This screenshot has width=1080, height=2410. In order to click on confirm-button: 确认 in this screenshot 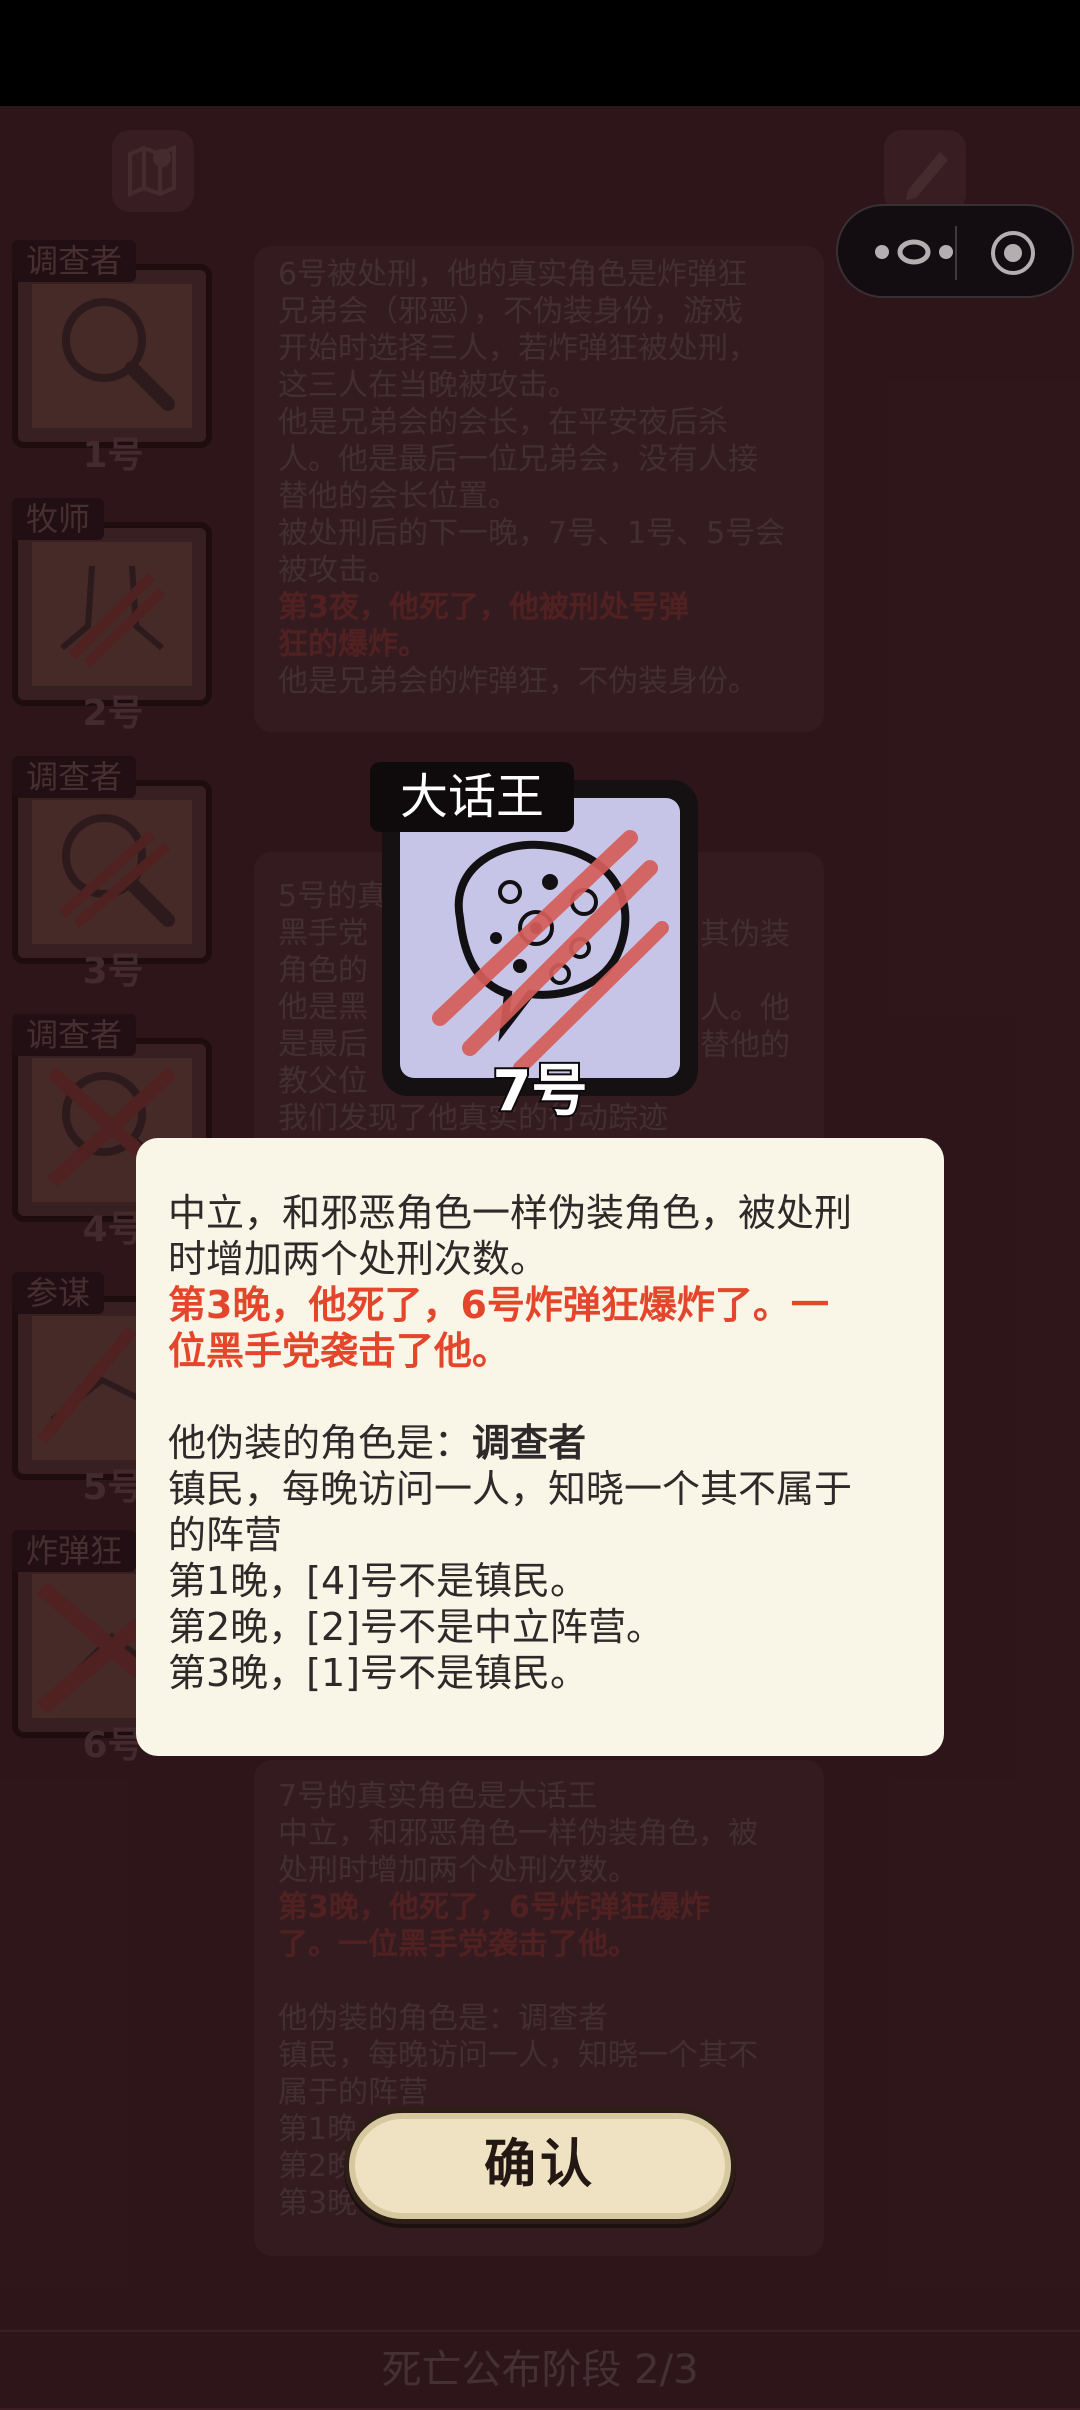, I will do `click(540, 2166)`.